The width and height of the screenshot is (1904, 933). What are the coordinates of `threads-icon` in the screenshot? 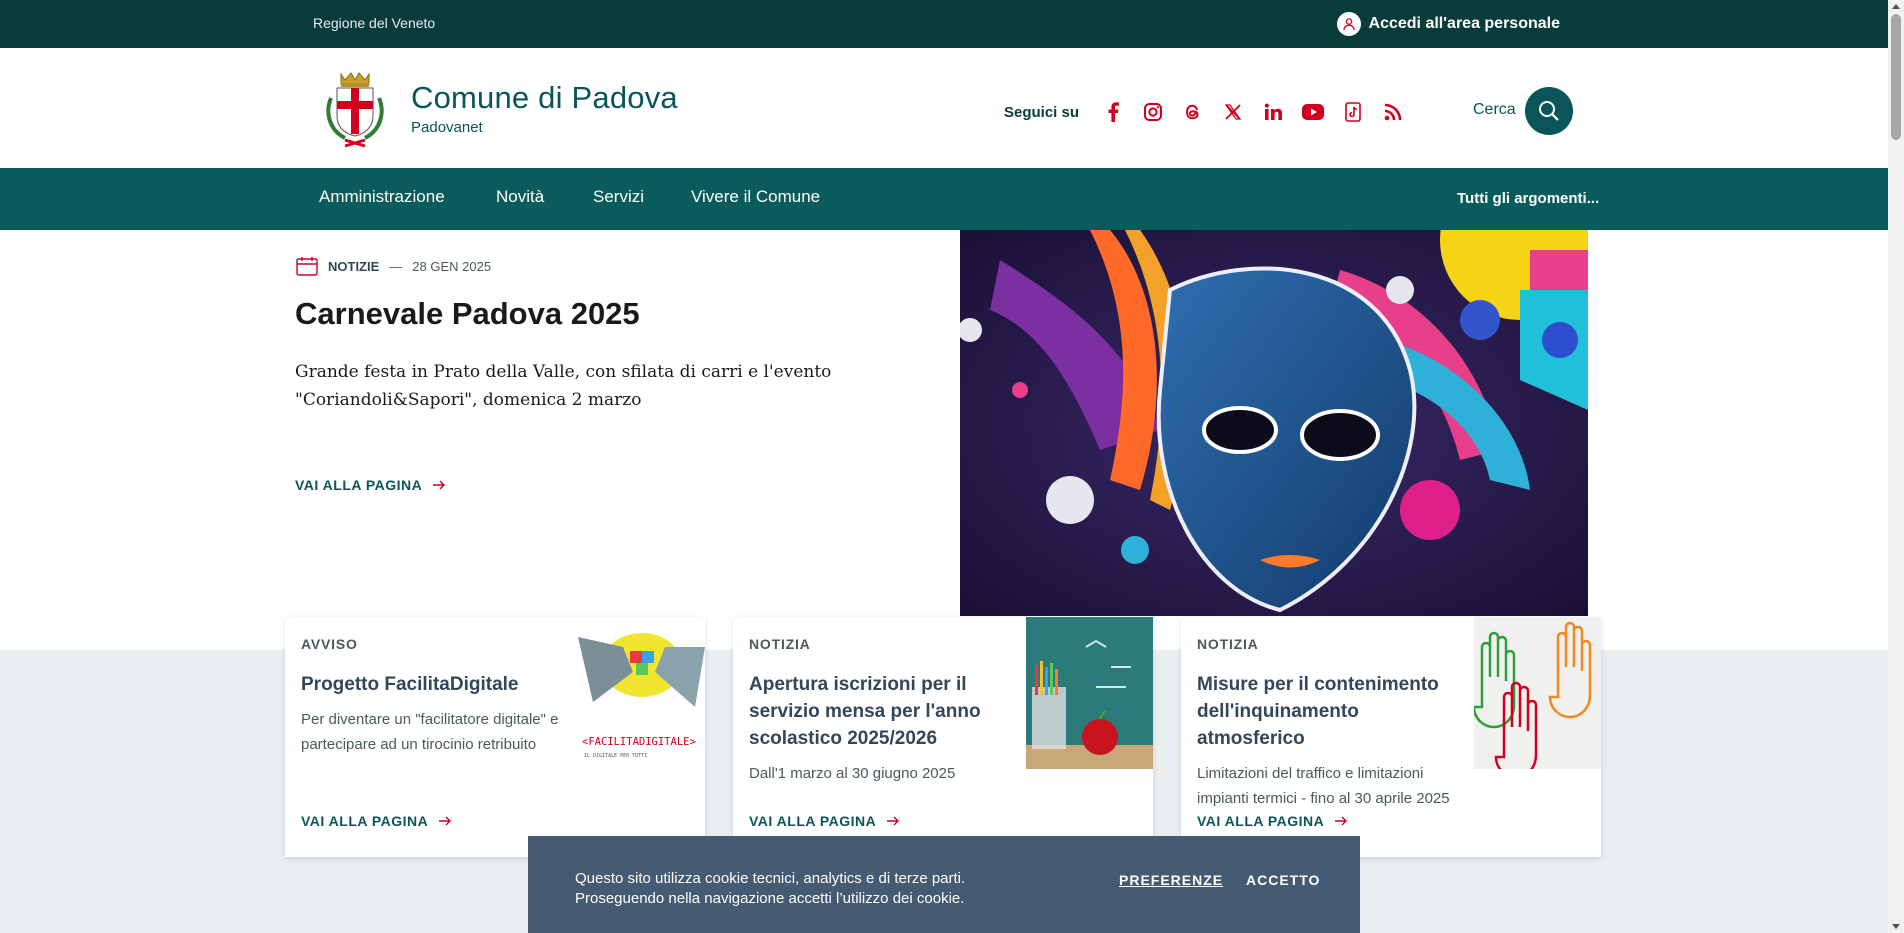 It's located at (1193, 112).